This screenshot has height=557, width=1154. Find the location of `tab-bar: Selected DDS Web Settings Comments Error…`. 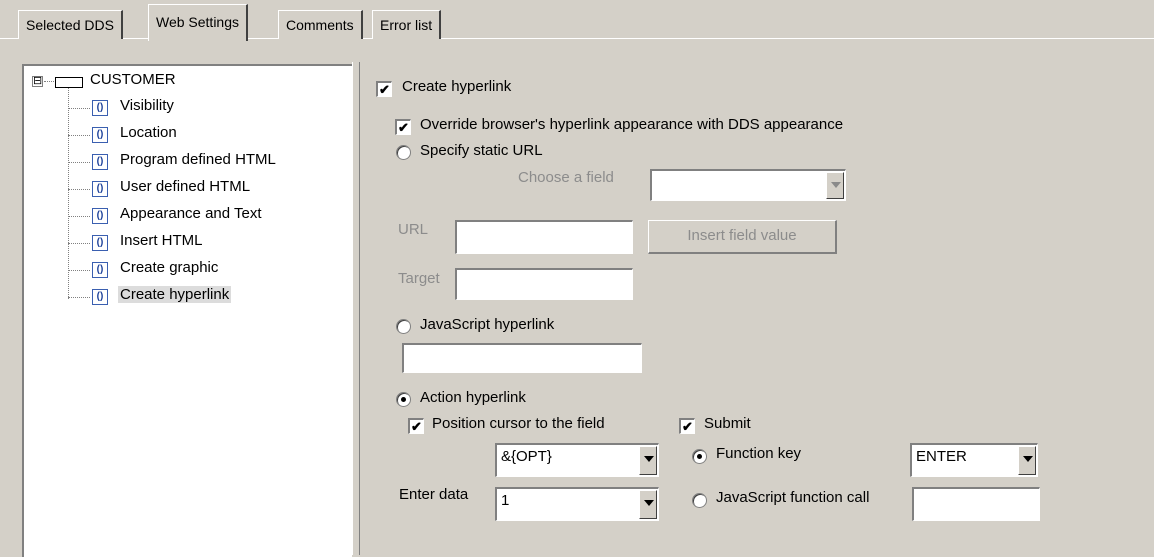

tab-bar: Selected DDS Web Settings Comments Error… is located at coordinates (577, 20).